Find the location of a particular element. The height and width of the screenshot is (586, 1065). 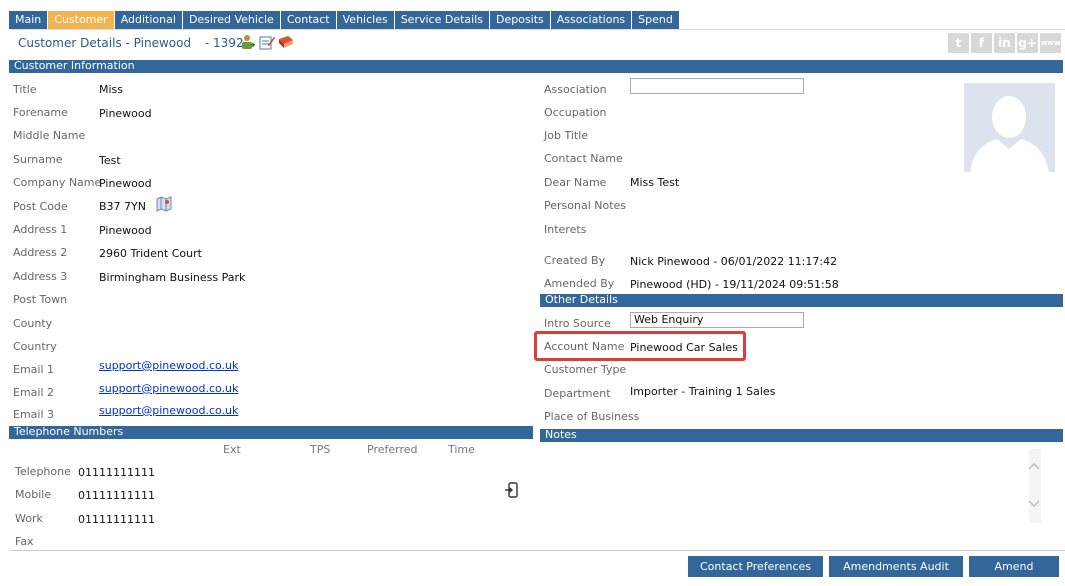

address-3-label: Address 3 is located at coordinates (40, 276).